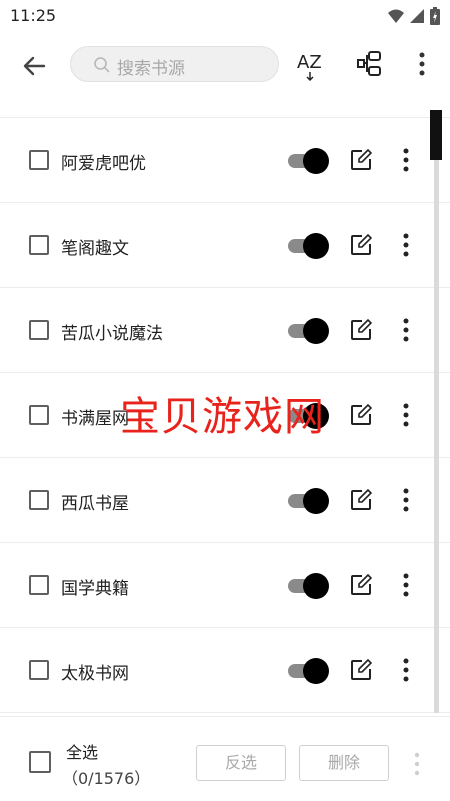 The width and height of the screenshot is (450, 801). Describe the element at coordinates (225, 245) in the screenshot. I see `list-item: 笔阁趣文` at that location.